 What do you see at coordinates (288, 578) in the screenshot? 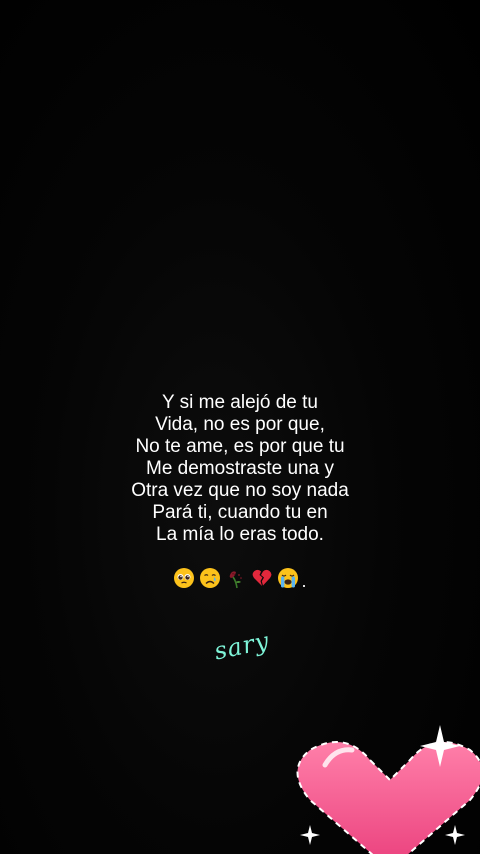
I see `crying-face-icon` at bounding box center [288, 578].